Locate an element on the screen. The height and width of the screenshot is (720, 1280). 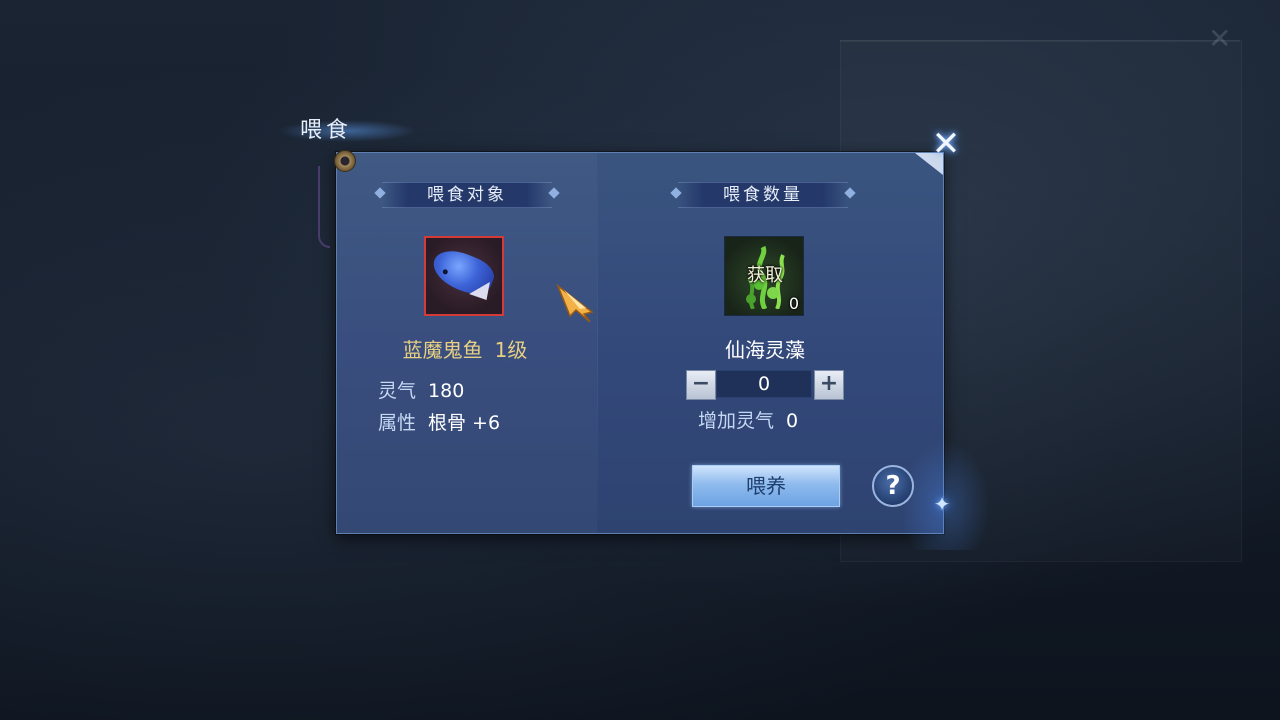
pet-level: 1级 is located at coordinates (511, 350).